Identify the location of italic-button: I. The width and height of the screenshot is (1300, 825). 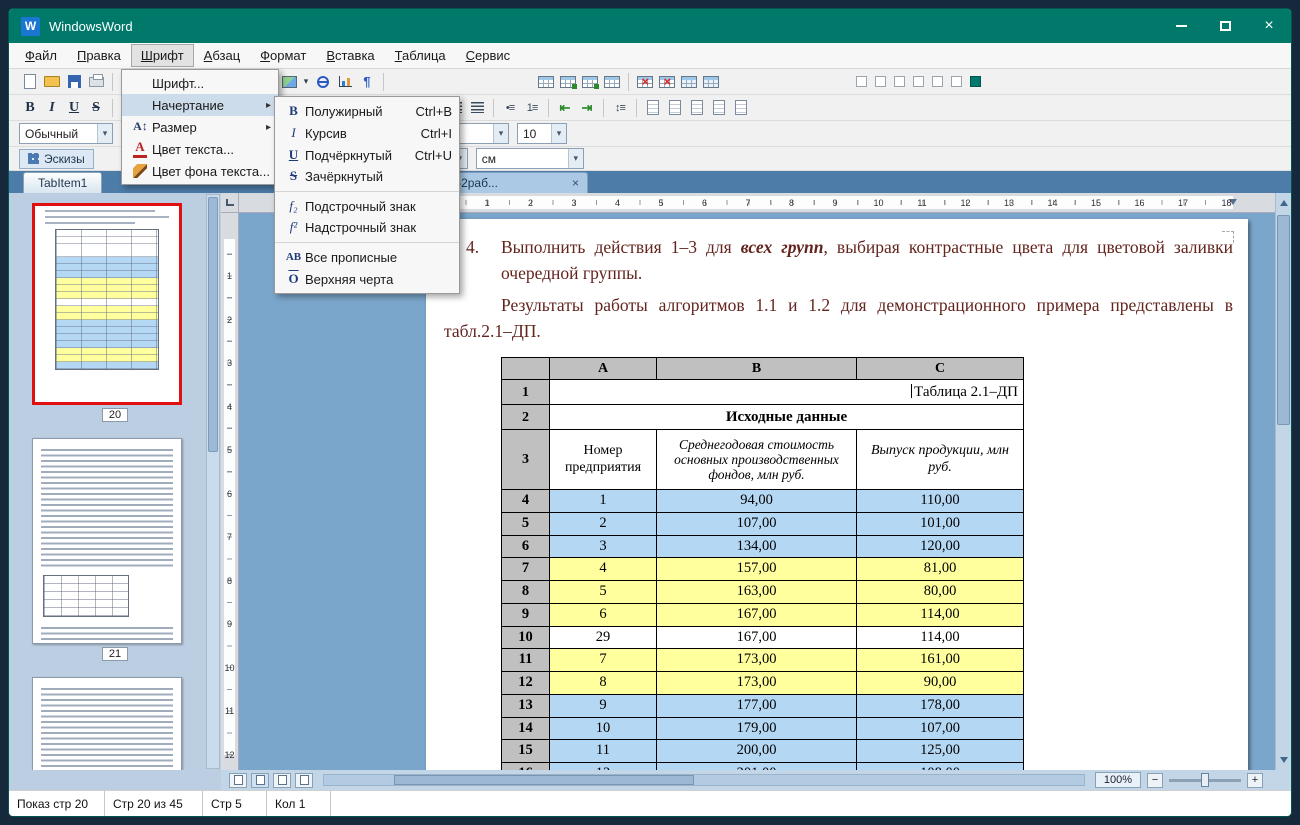
(52, 108).